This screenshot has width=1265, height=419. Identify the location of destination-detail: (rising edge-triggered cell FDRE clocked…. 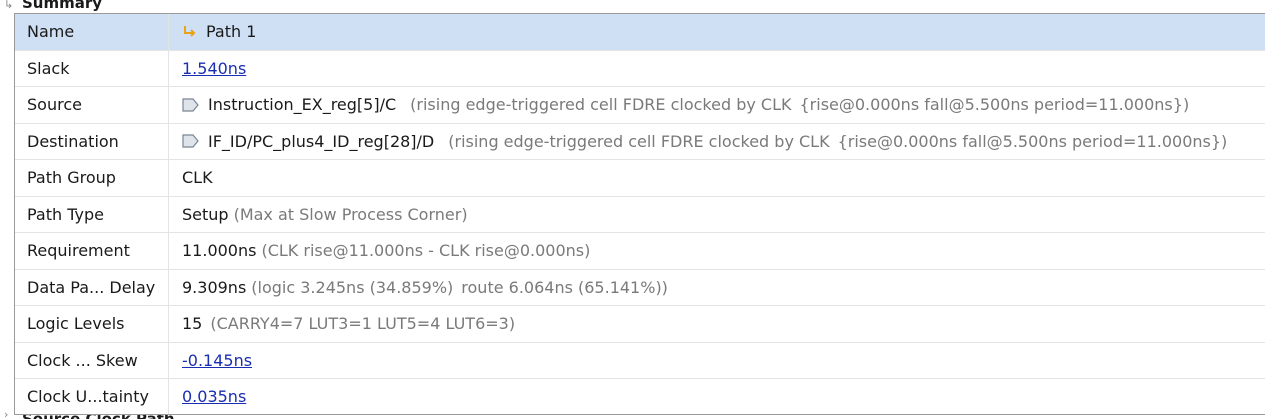
(639, 141).